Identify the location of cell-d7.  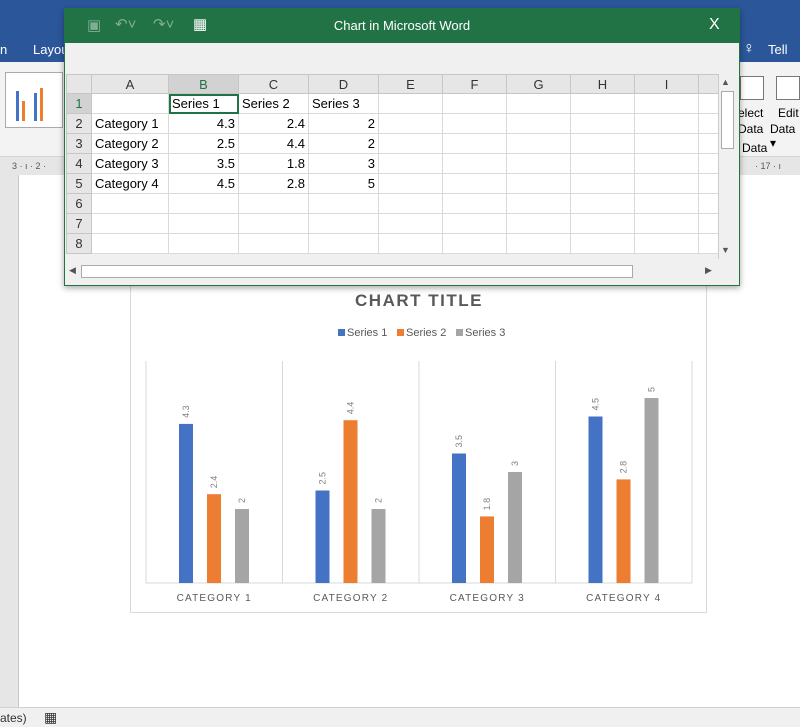
(343, 223).